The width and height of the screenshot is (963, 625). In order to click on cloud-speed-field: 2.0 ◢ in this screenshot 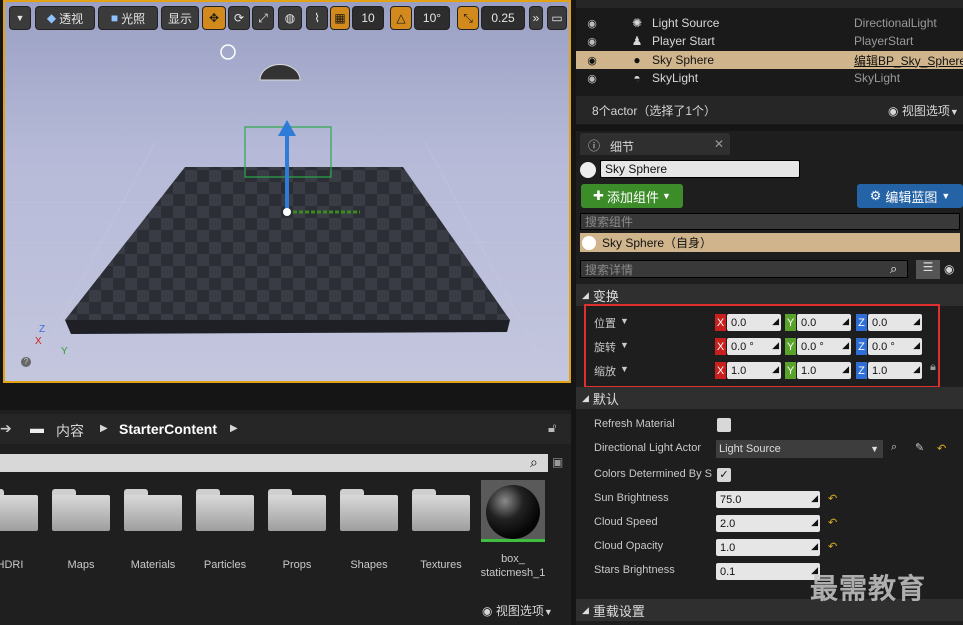, I will do `click(768, 523)`.